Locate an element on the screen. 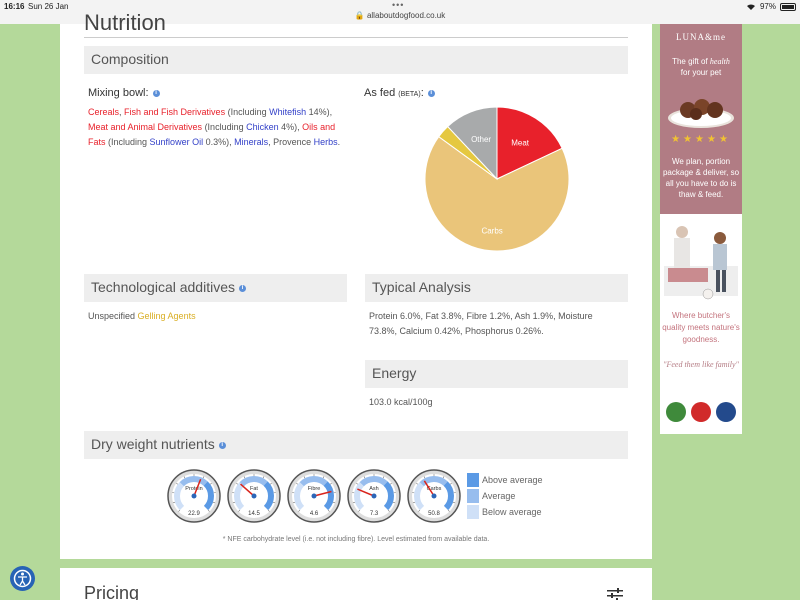 The height and width of the screenshot is (600, 800). gauge-carbs: Carbs 50.8 is located at coordinates (434, 496).